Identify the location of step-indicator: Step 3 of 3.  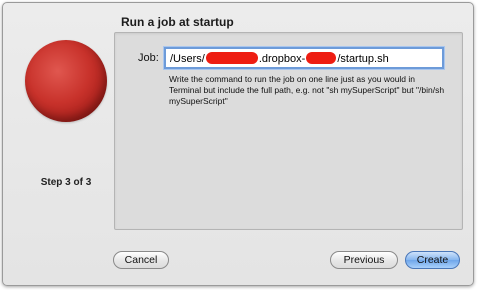
(66, 182).